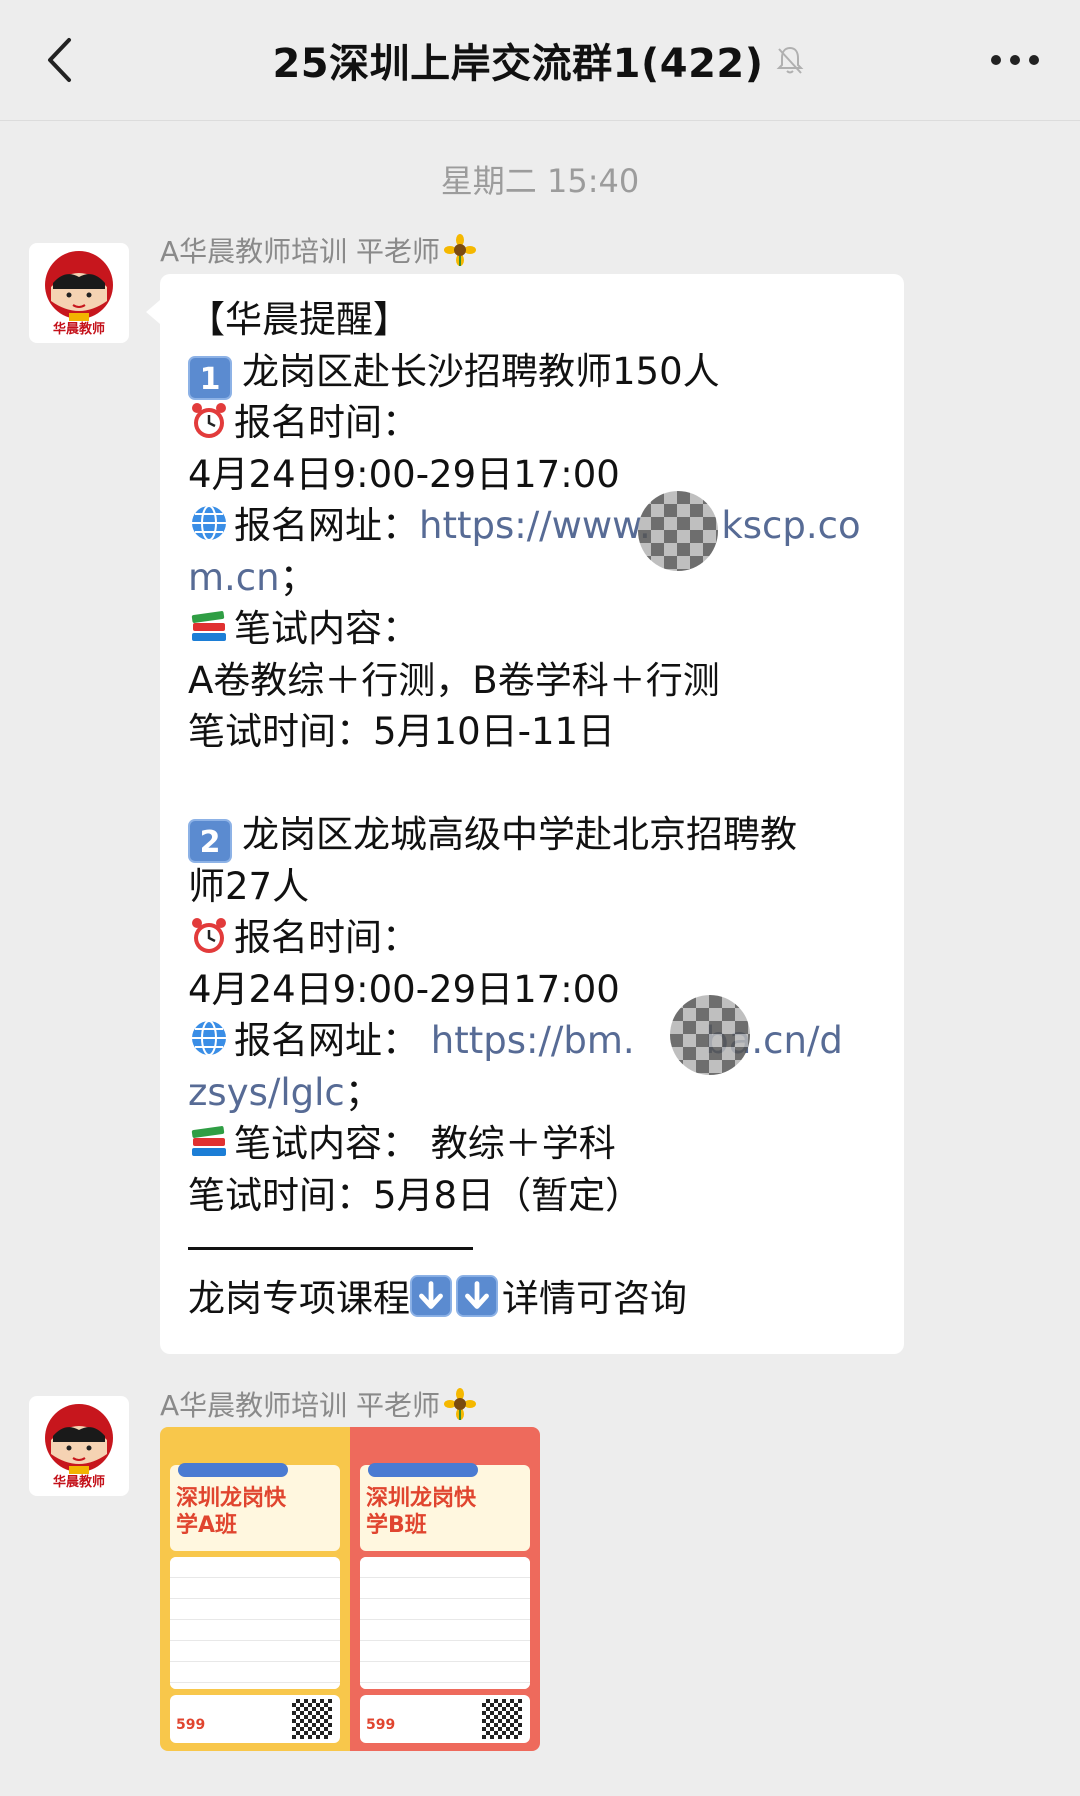 This screenshot has height=1796, width=1080. Describe the element at coordinates (326, 628) in the screenshot. I see `message-text: 笔试内容：` at that location.